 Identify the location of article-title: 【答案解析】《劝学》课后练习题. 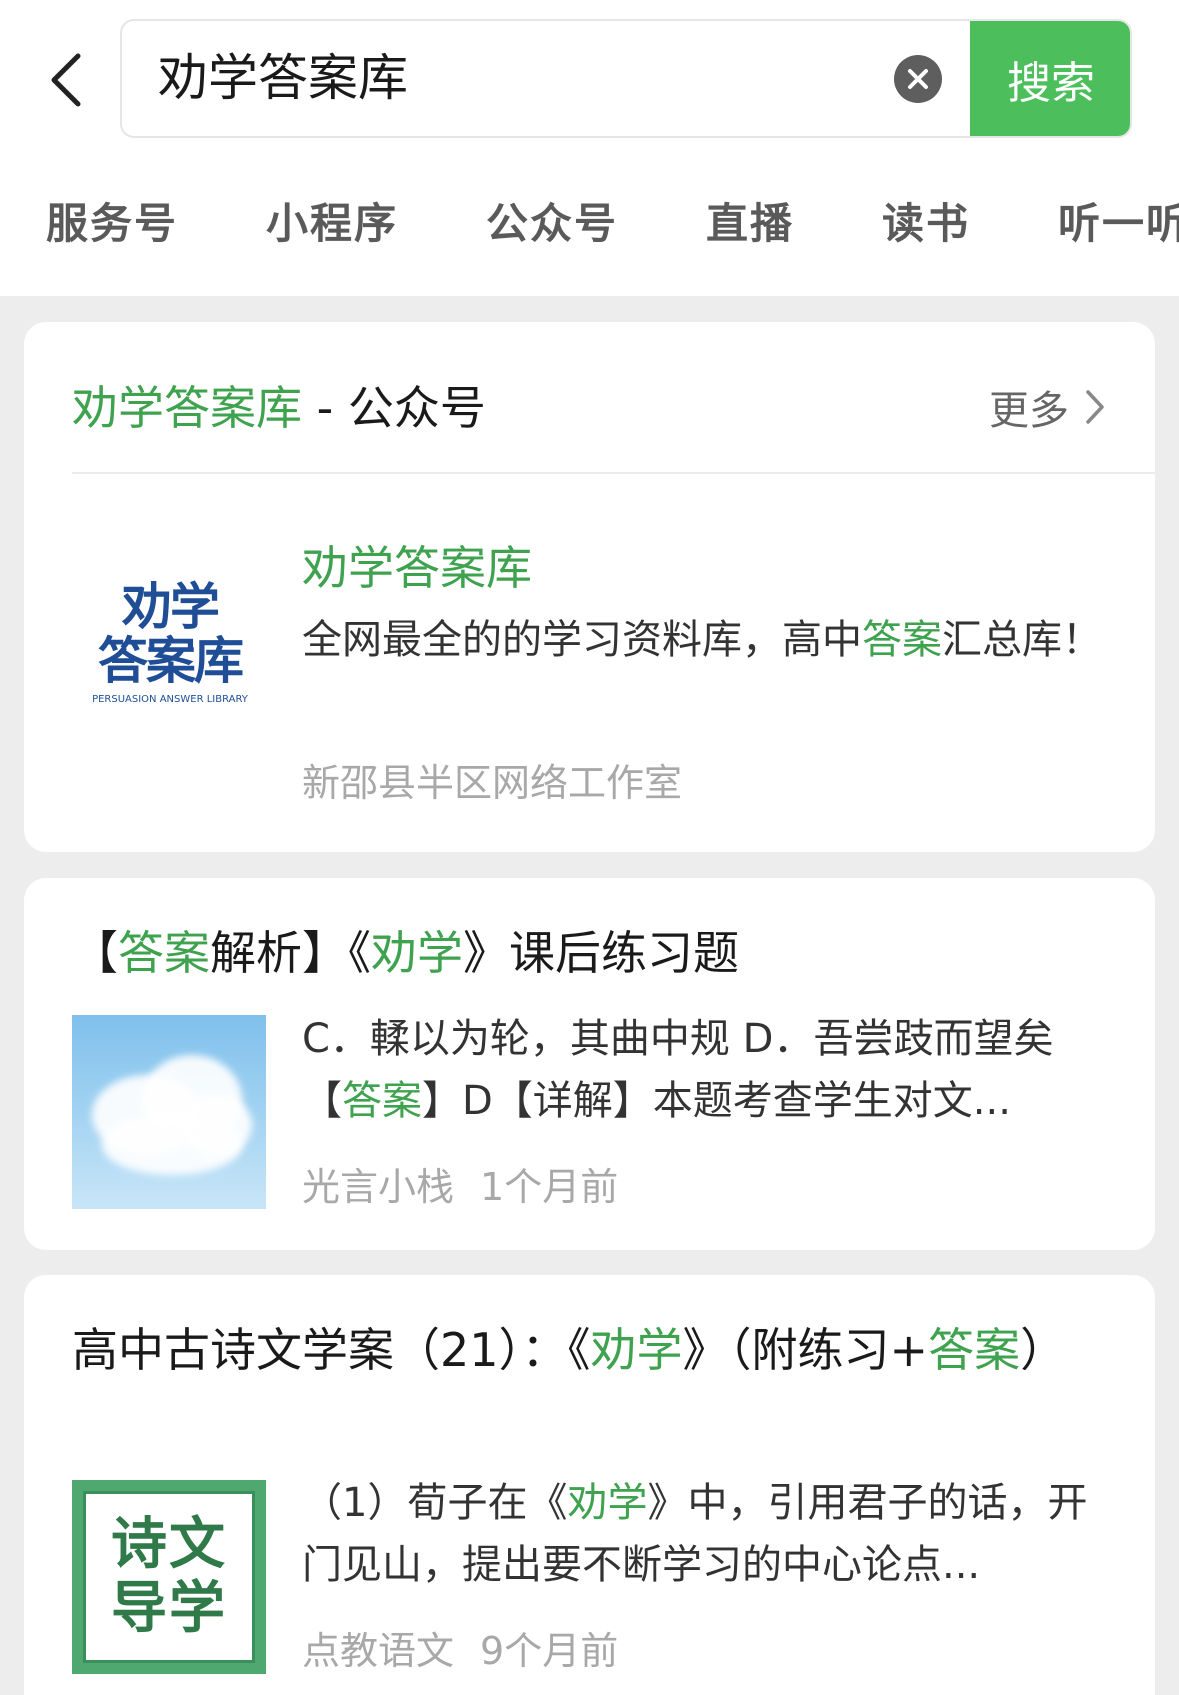
(592, 953).